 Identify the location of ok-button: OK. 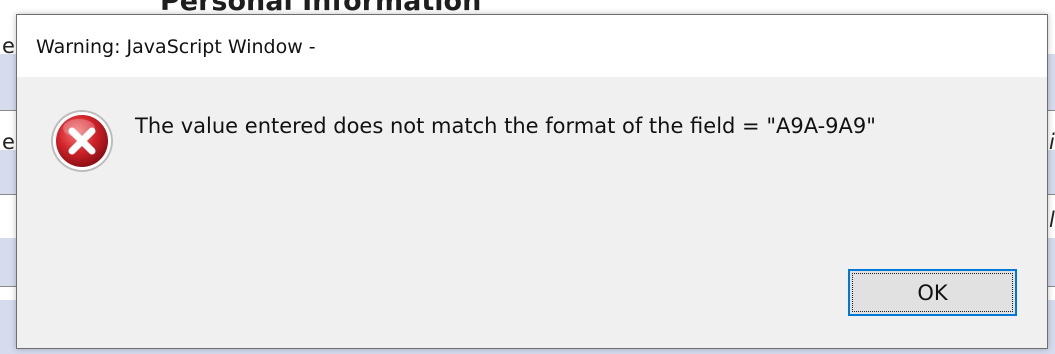
(932, 292).